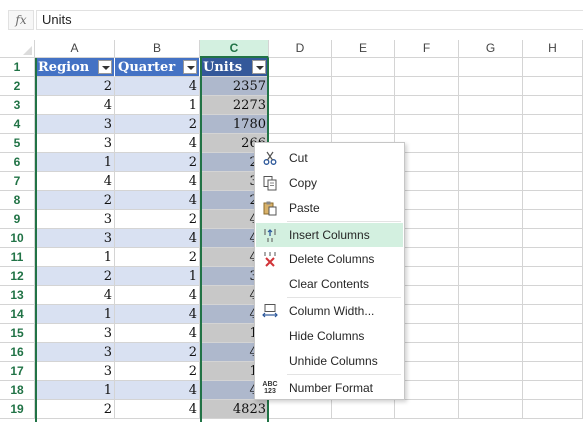 This screenshot has width=583, height=422. I want to click on row-header: 6, so click(17, 162).